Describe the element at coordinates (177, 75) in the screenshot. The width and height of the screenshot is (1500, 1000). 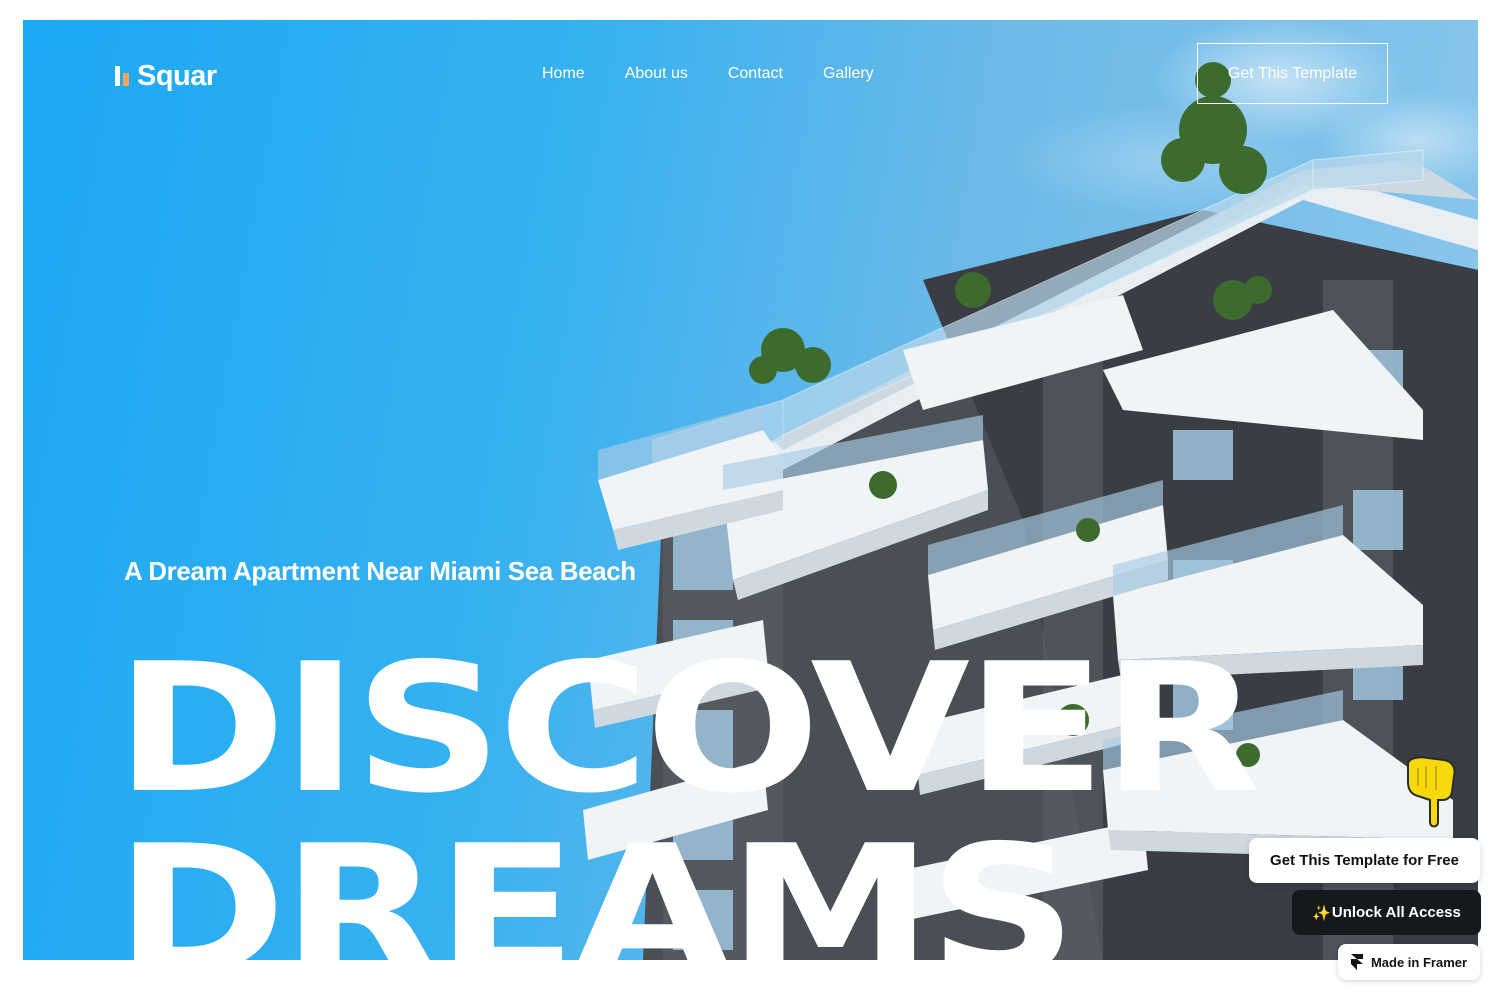
I see `brand-name: Squar` at that location.